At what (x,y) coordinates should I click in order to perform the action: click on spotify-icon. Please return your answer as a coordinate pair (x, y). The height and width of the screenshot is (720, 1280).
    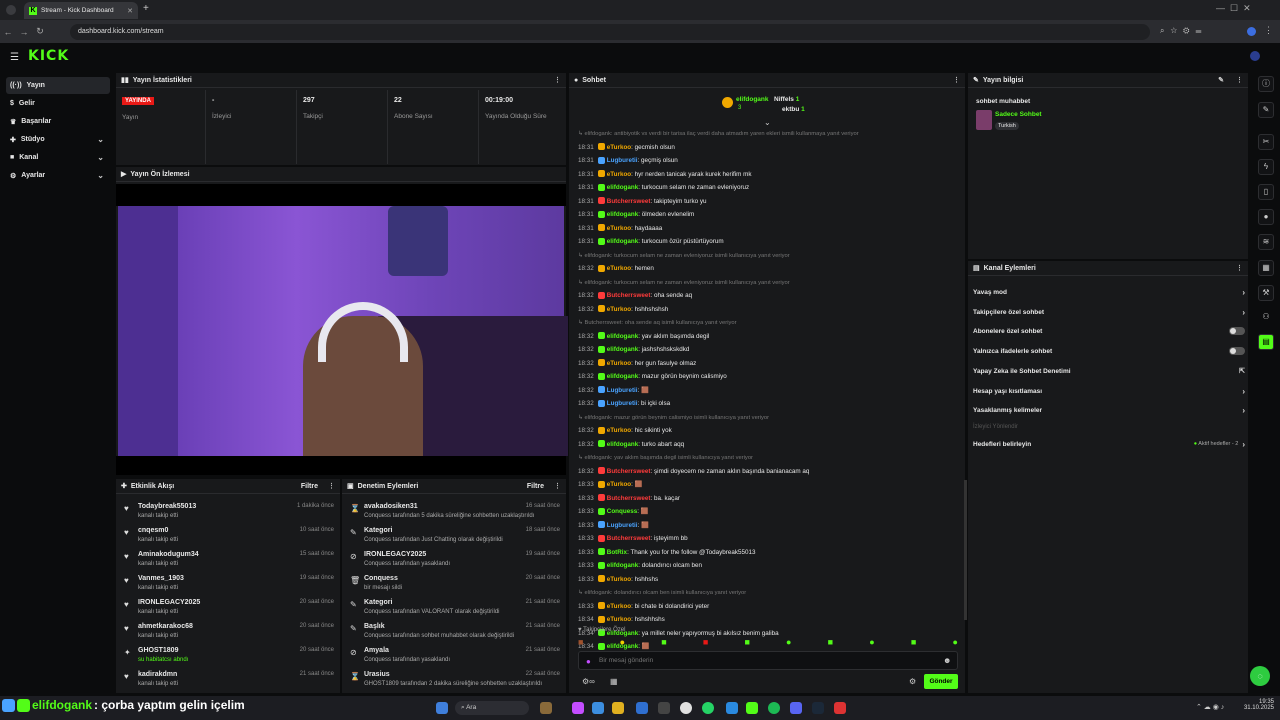
    Looking at the image, I should click on (774, 708).